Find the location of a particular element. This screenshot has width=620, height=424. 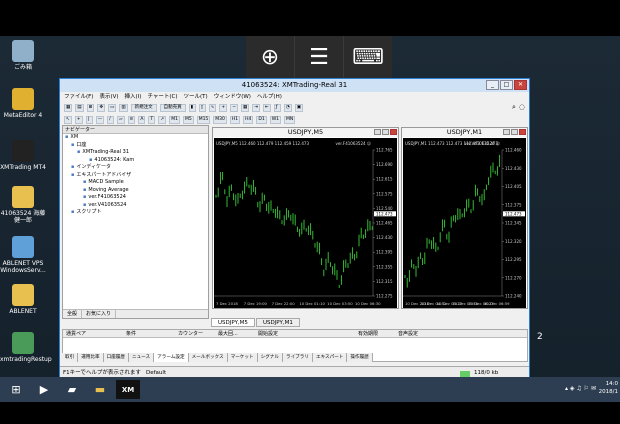

tile-windows-icon: ▦ is located at coordinates (245, 107).